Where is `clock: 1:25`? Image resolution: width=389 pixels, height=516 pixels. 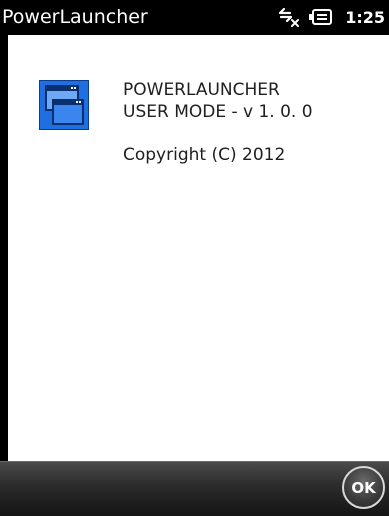
clock: 1:25 is located at coordinates (365, 17).